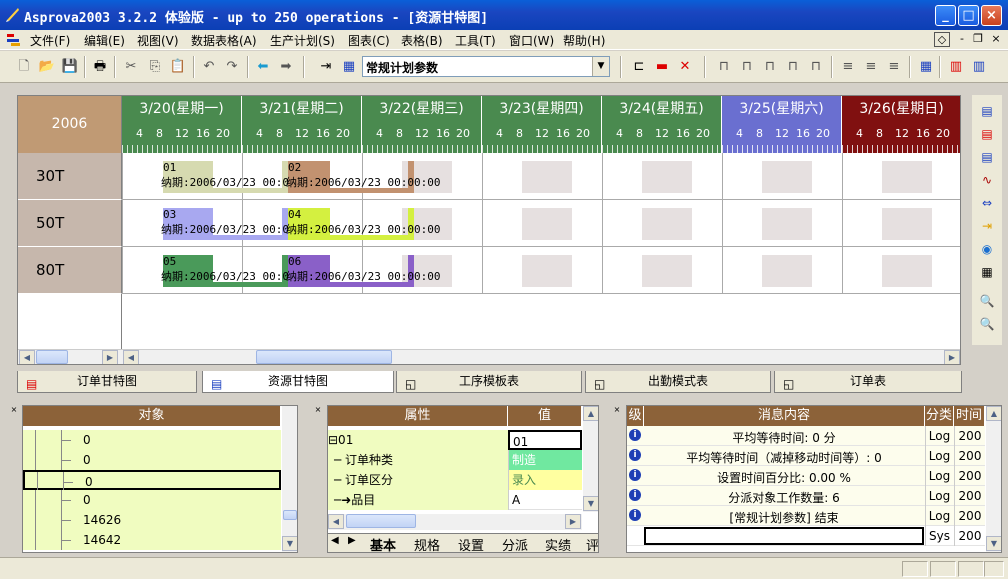 The width and height of the screenshot is (1008, 579). Describe the element at coordinates (600, 66) in the screenshot. I see `chevron-down-icon: ▼` at that location.